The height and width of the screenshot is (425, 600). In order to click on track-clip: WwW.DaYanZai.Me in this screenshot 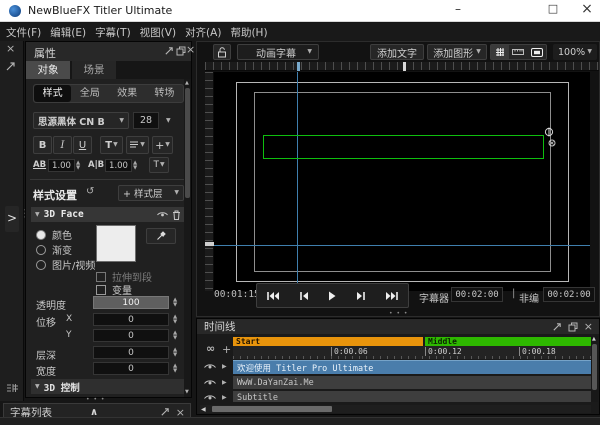, I will do `click(412, 382)`.